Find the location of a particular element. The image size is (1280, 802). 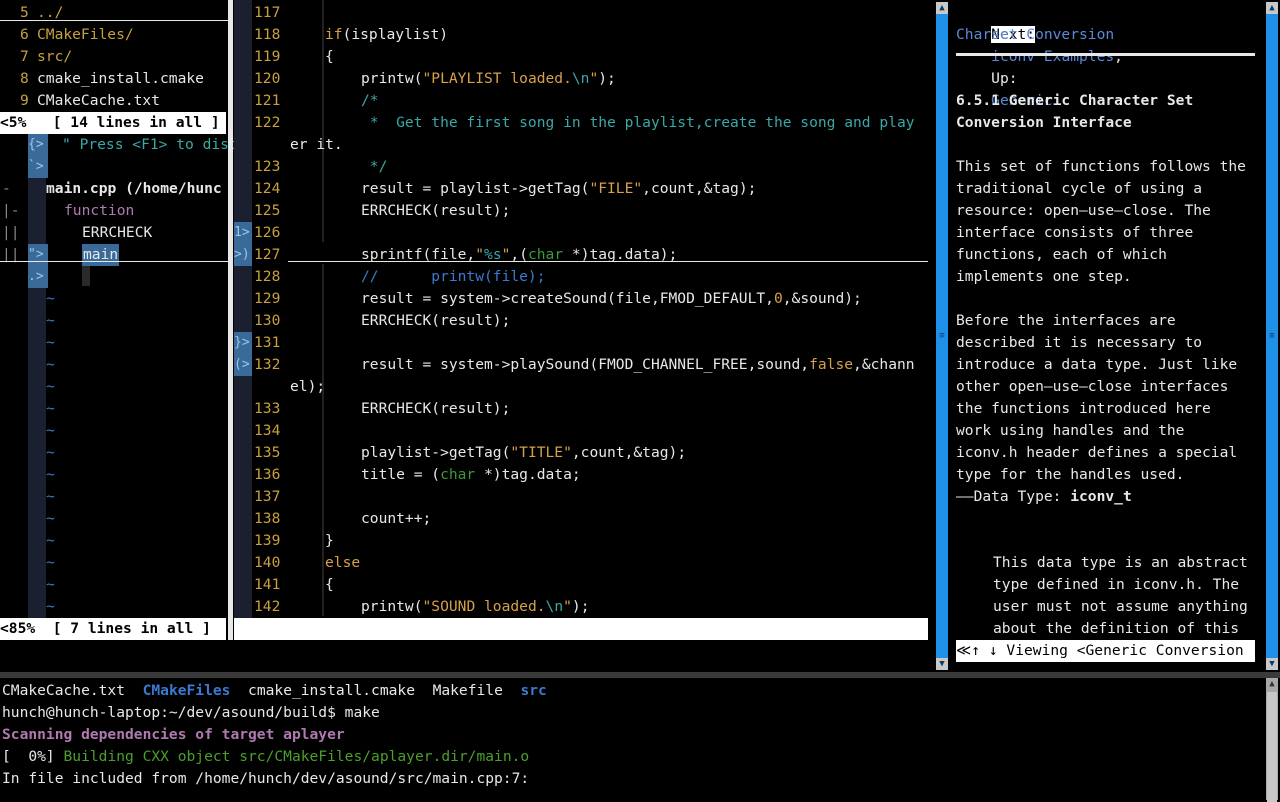

editor-line-number: 134 is located at coordinates (267, 430).